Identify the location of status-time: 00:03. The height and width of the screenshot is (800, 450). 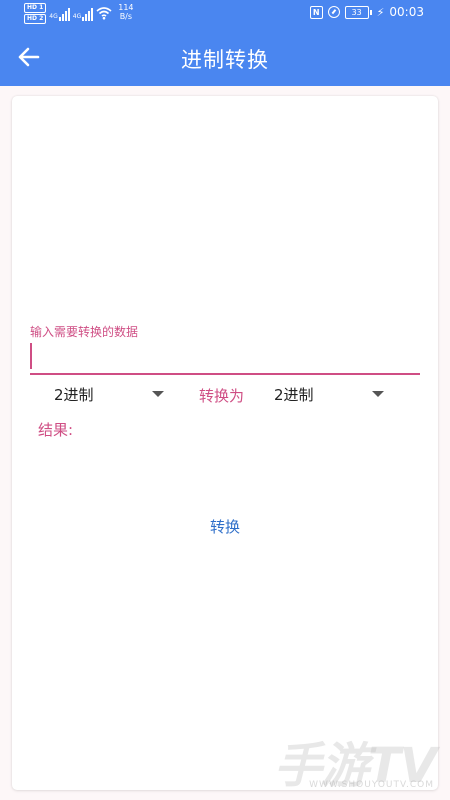
(406, 12).